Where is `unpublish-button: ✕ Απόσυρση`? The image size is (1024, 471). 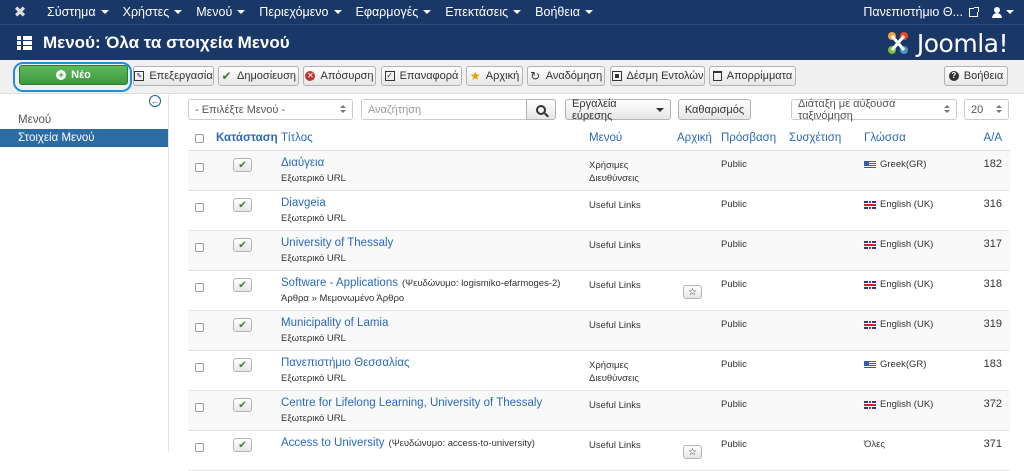 unpublish-button: ✕ Απόσυρση is located at coordinates (339, 76).